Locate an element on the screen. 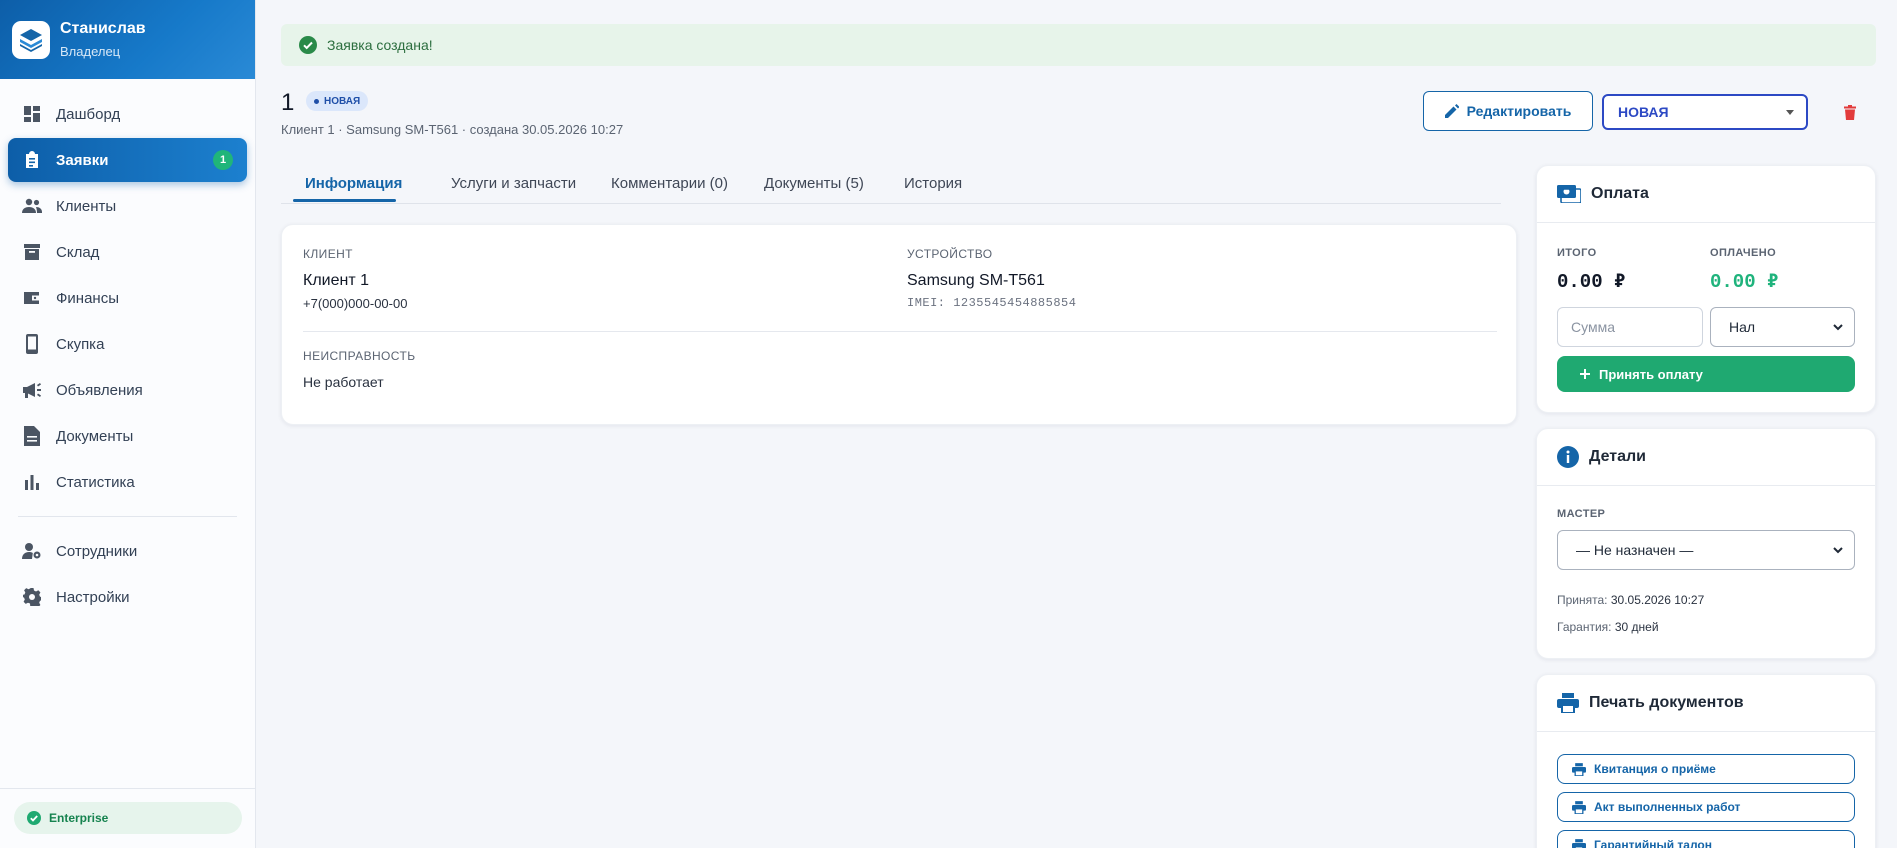 The width and height of the screenshot is (1897, 848). client-phone: +7(000)000-00-00 is located at coordinates (355, 303).